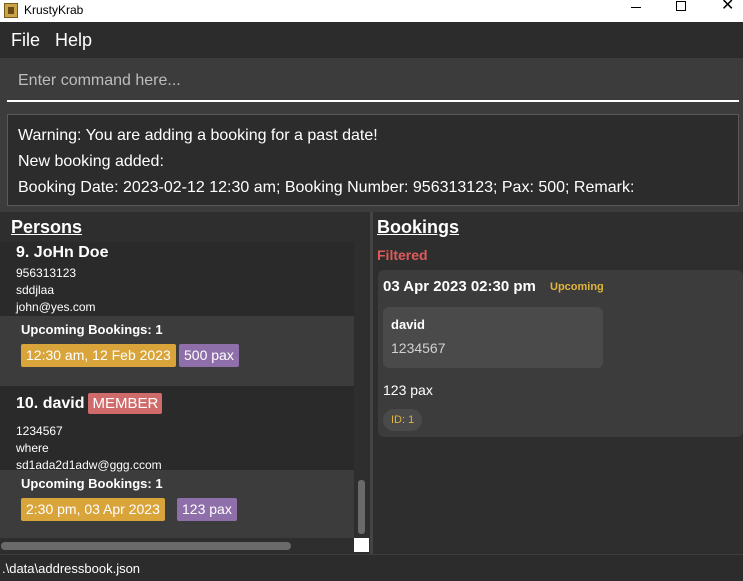 Image resolution: width=743 pixels, height=581 pixels. Describe the element at coordinates (46, 273) in the screenshot. I see `person-phone: 956313123` at that location.